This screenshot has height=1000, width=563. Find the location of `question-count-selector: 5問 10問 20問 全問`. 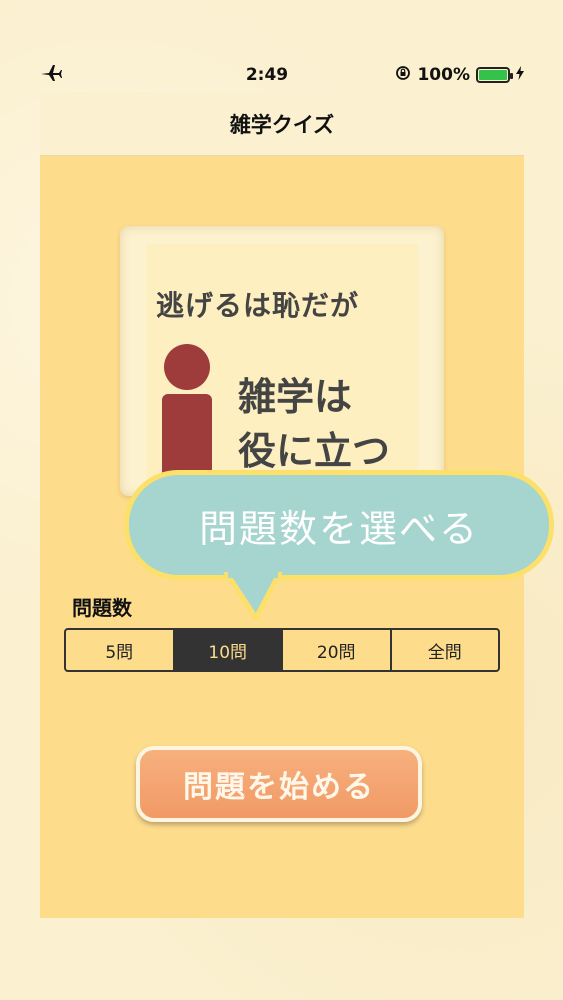

question-count-selector: 5問 10問 20問 全問 is located at coordinates (282, 650).